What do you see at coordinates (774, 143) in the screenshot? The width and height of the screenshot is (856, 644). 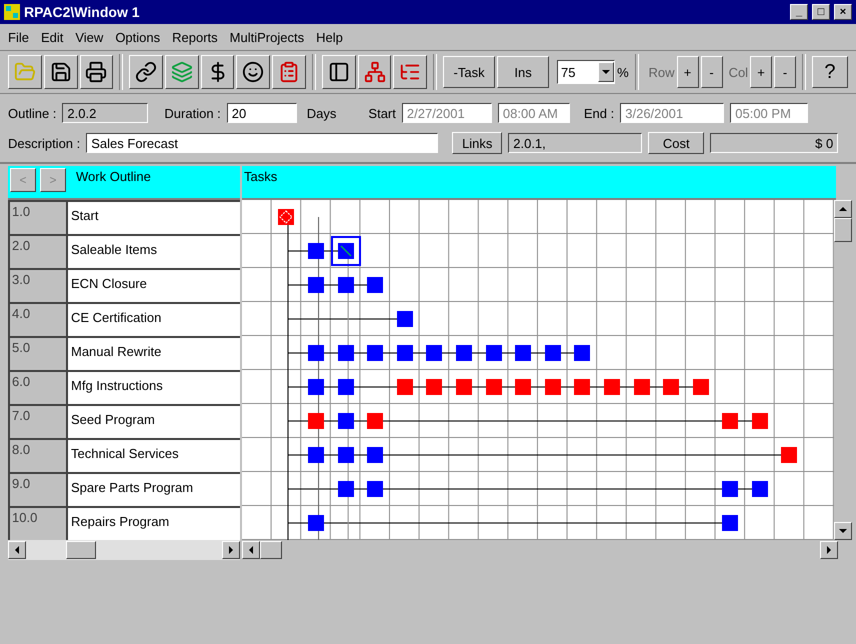 I see `cost-field: $ 0` at bounding box center [774, 143].